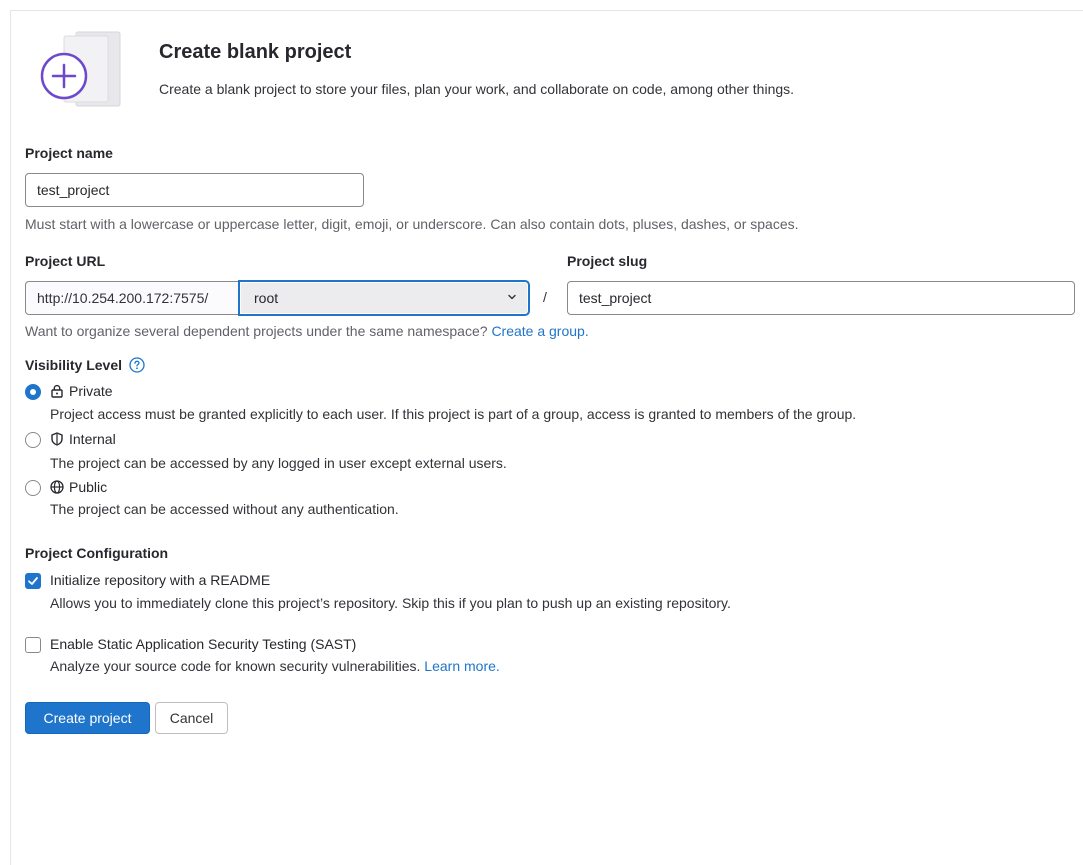  What do you see at coordinates (821, 298) in the screenshot?
I see `project-slug-input: test_project` at bounding box center [821, 298].